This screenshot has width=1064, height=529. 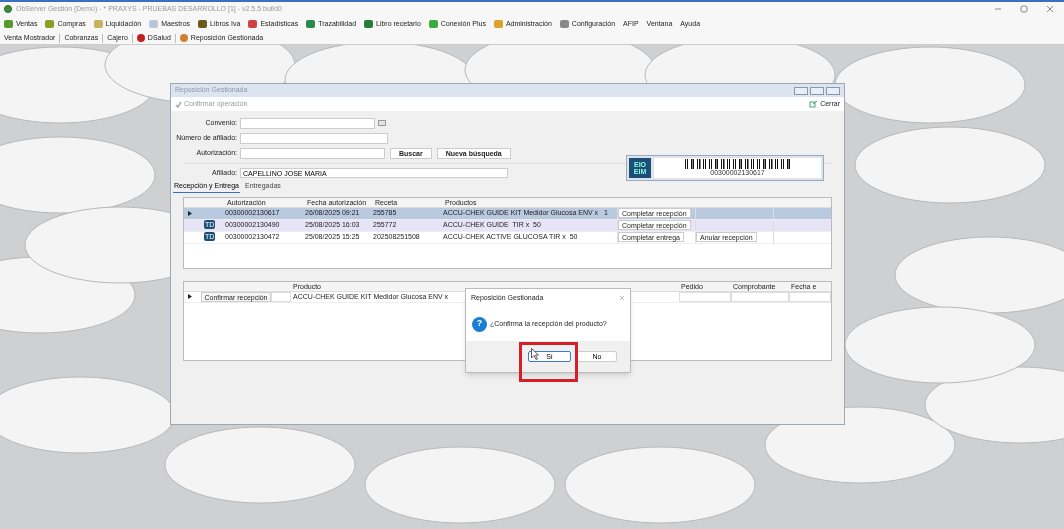 What do you see at coordinates (178, 104) in the screenshot?
I see `check-icon` at bounding box center [178, 104].